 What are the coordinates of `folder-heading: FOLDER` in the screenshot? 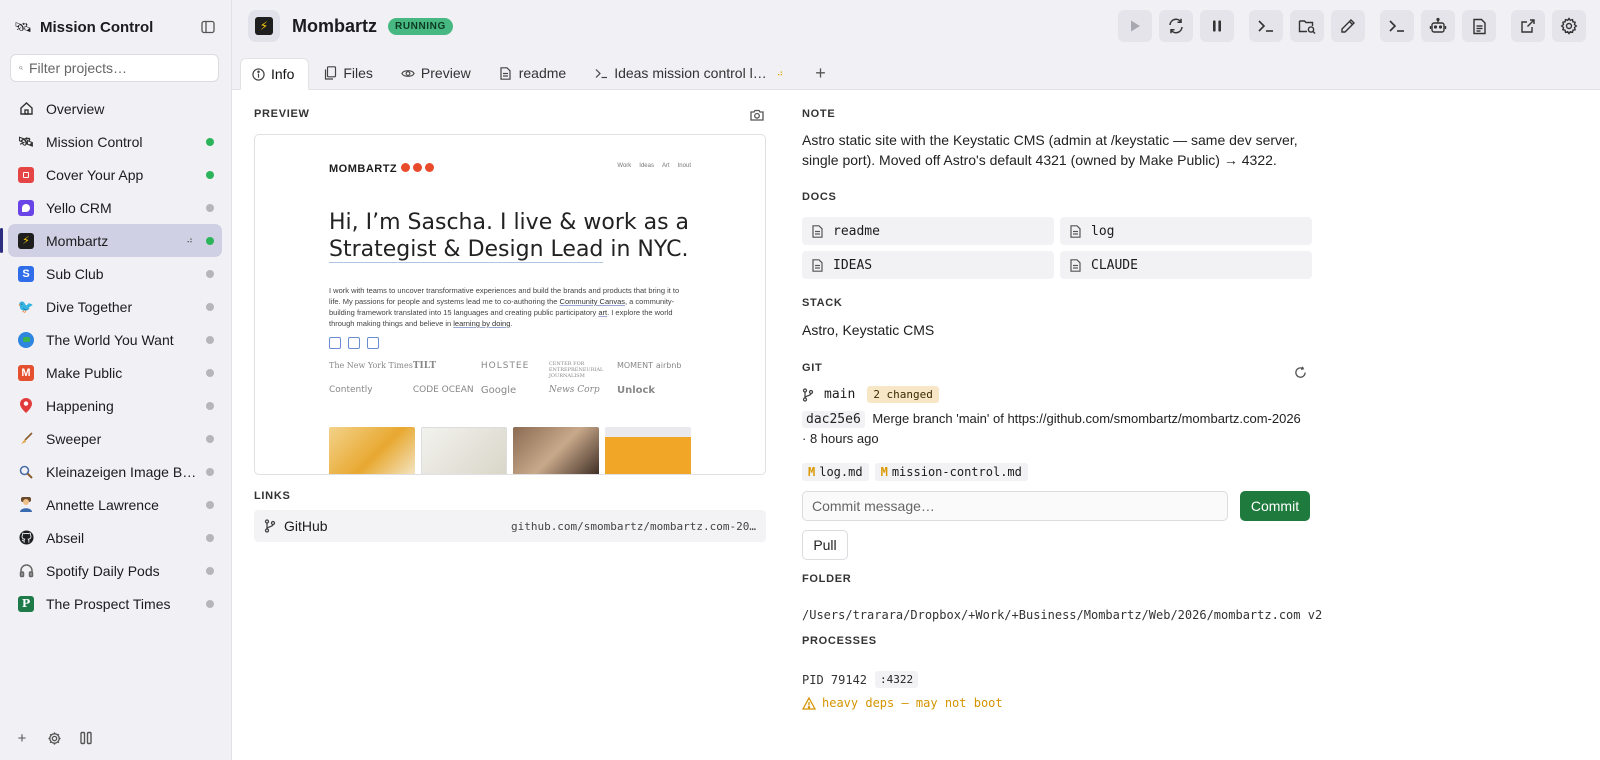 It's located at (827, 579).